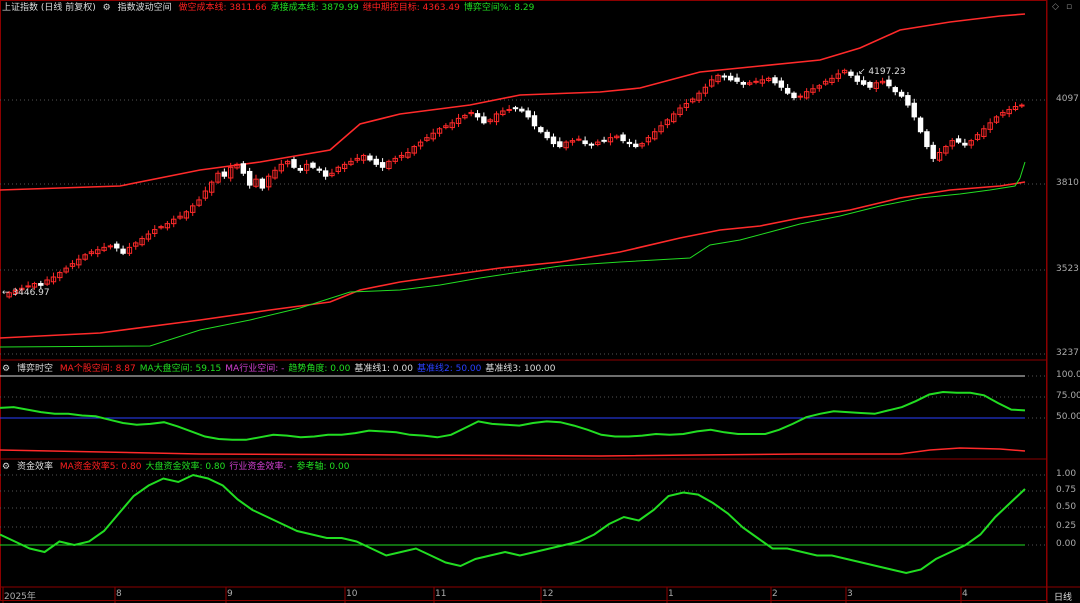  I want to click on mid-red-line, so click(513, 452).